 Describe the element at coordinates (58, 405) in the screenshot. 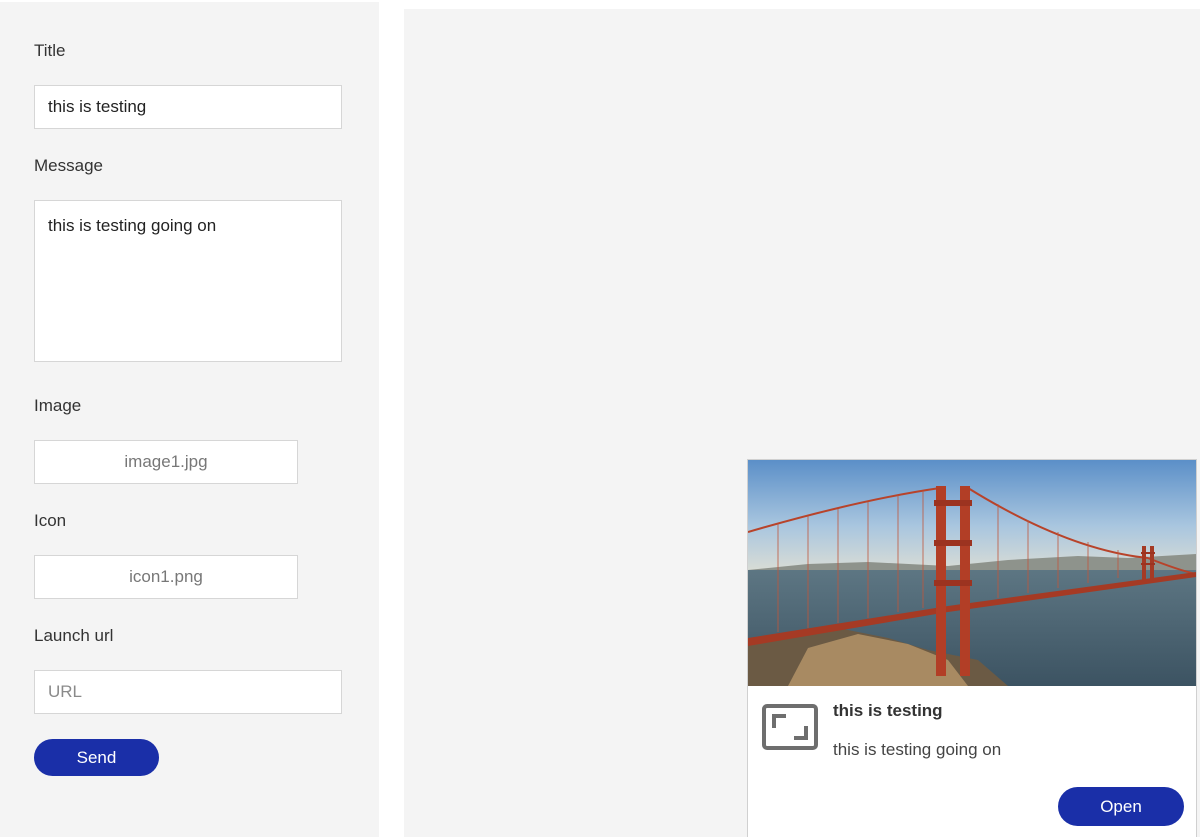

I see `image-label: Image` at that location.